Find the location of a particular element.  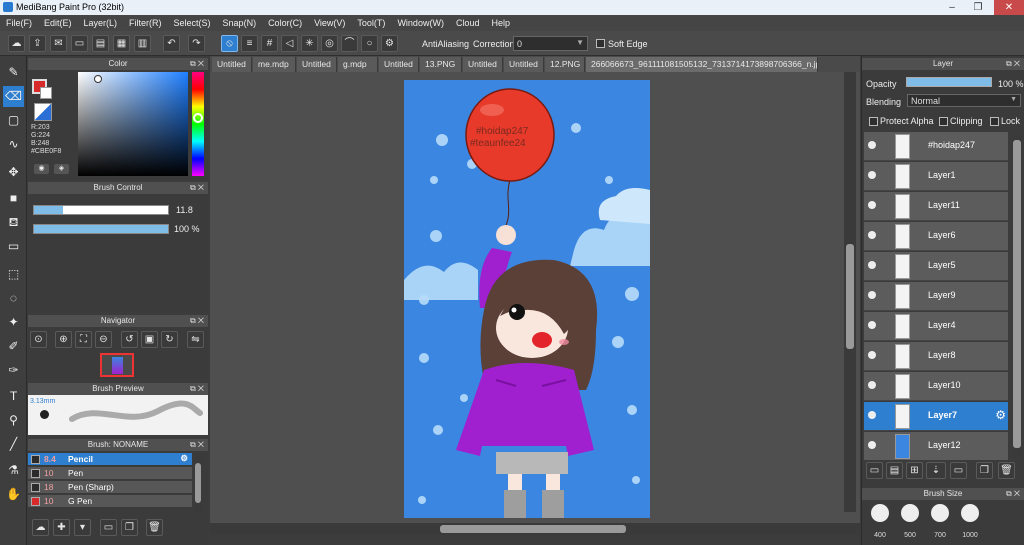

eraser-tool-icon: ⌫ is located at coordinates (13, 96).